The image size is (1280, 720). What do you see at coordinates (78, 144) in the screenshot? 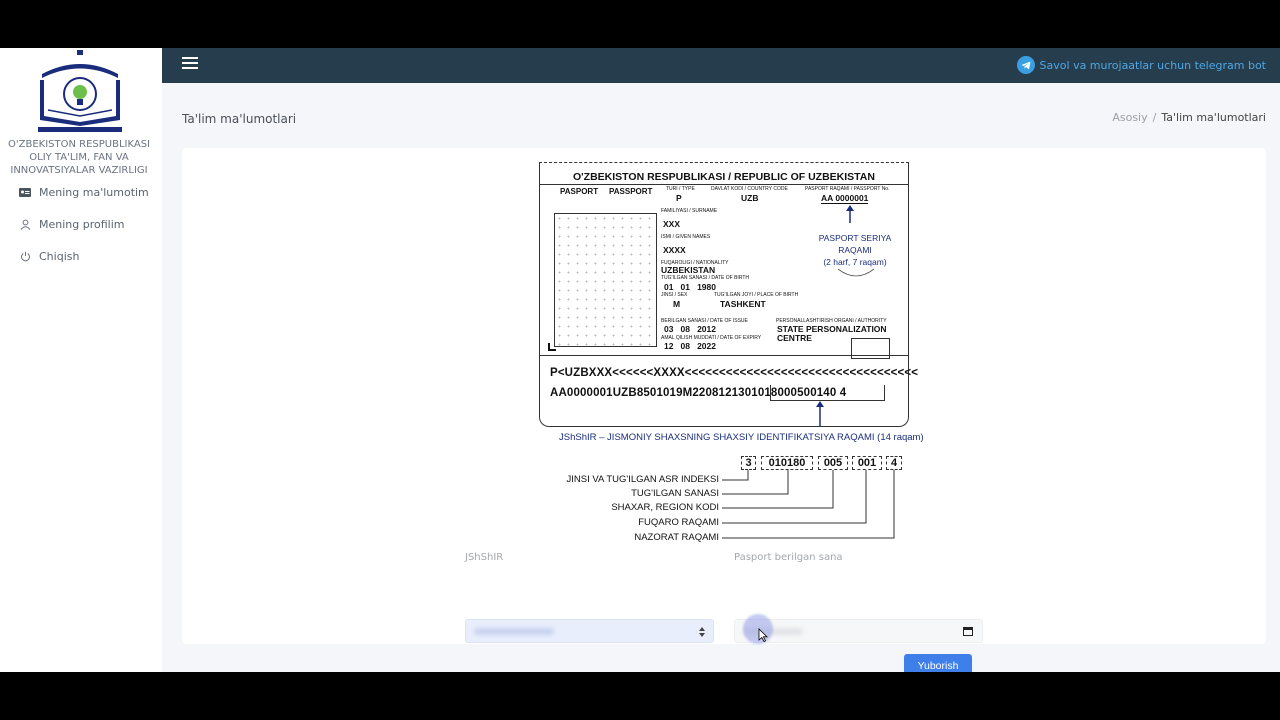
I see `org-name-line: O'ZBEKISTON RESPUBLIKASI` at bounding box center [78, 144].